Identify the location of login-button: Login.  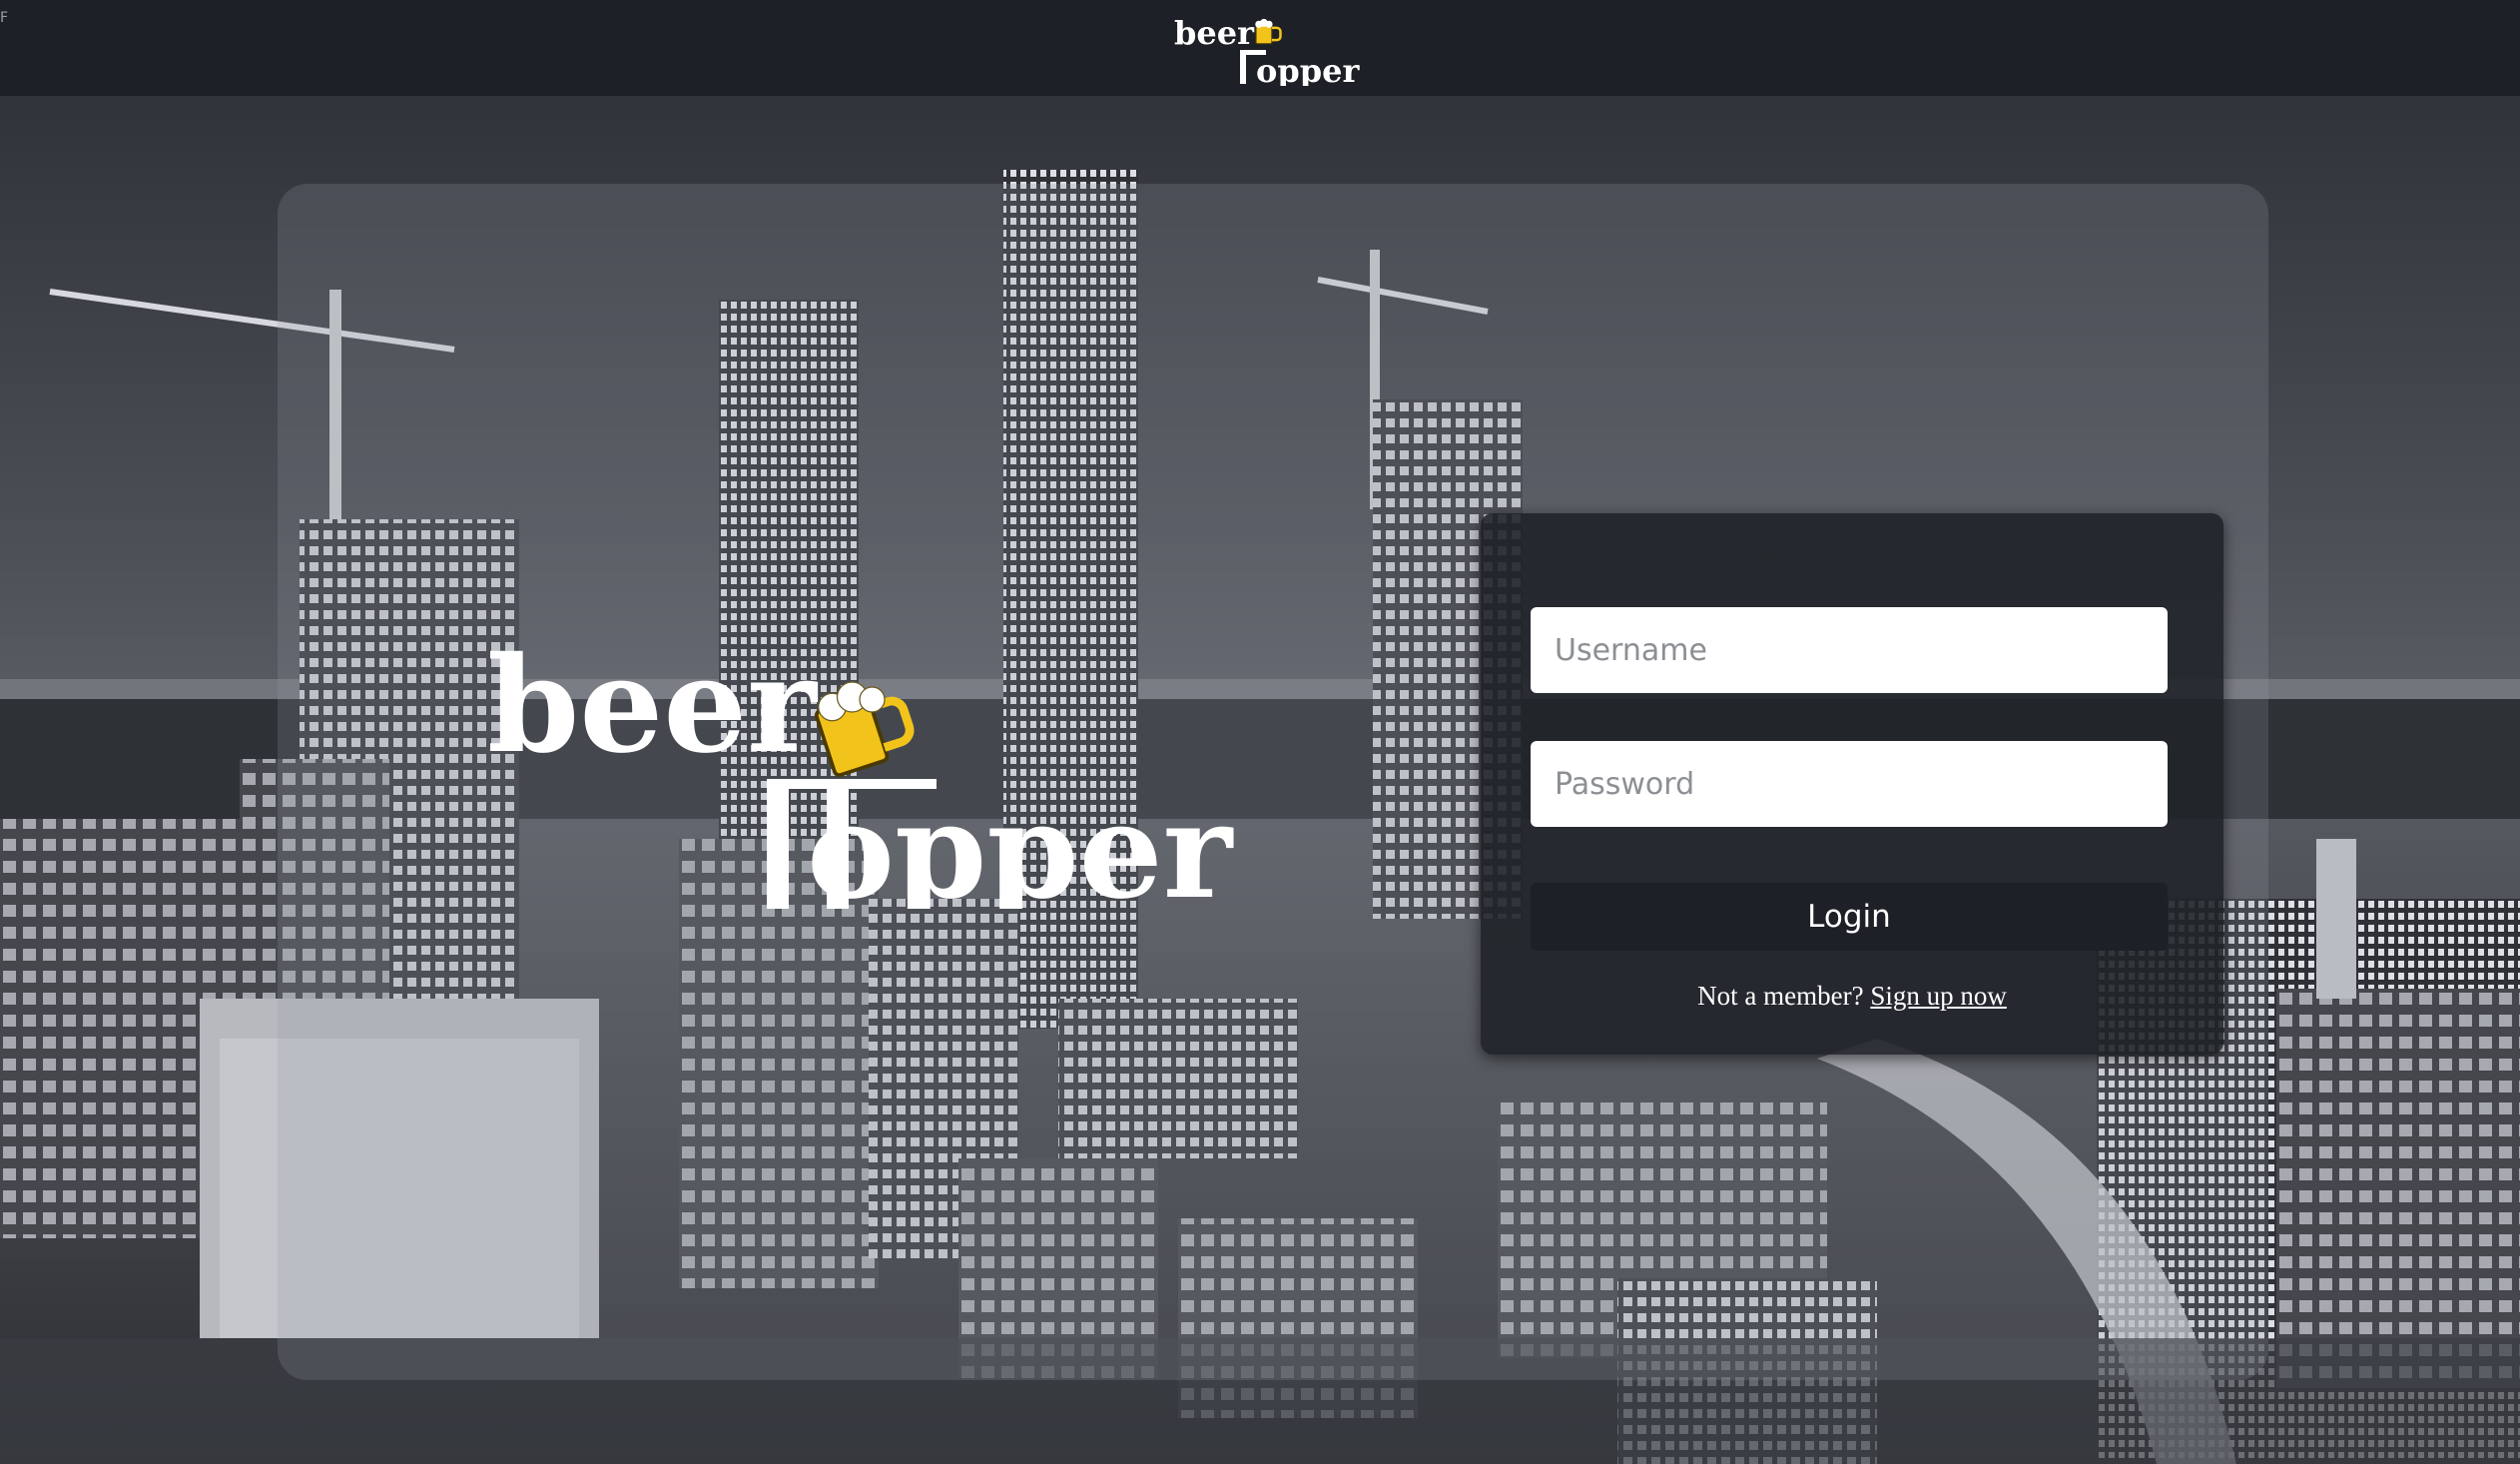
(1849, 917).